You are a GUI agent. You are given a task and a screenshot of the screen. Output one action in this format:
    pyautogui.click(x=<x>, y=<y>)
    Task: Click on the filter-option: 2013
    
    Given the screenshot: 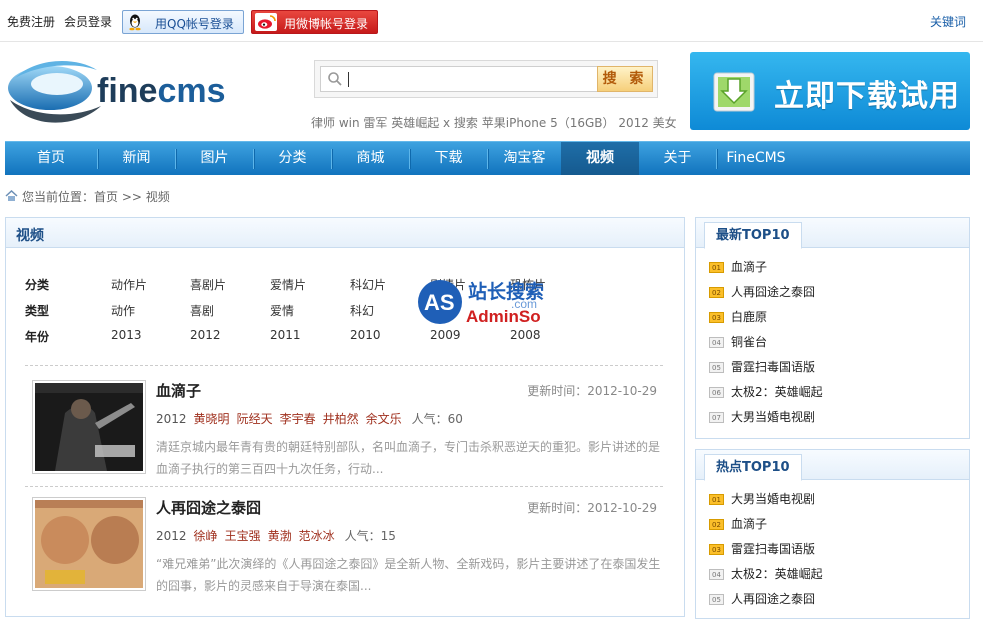 What is the action you would take?
    pyautogui.click(x=126, y=335)
    